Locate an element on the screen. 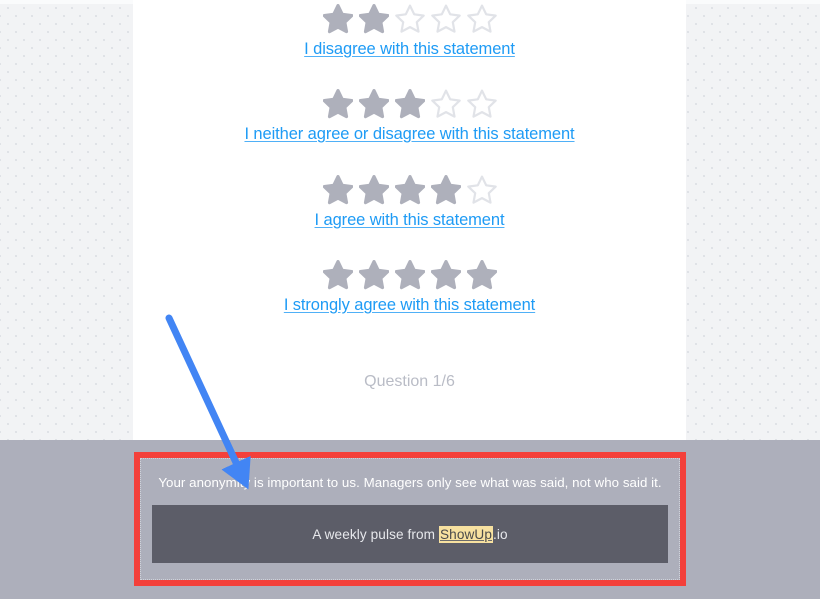 This screenshot has height=599, width=820. promo-suffix: .io is located at coordinates (500, 534).